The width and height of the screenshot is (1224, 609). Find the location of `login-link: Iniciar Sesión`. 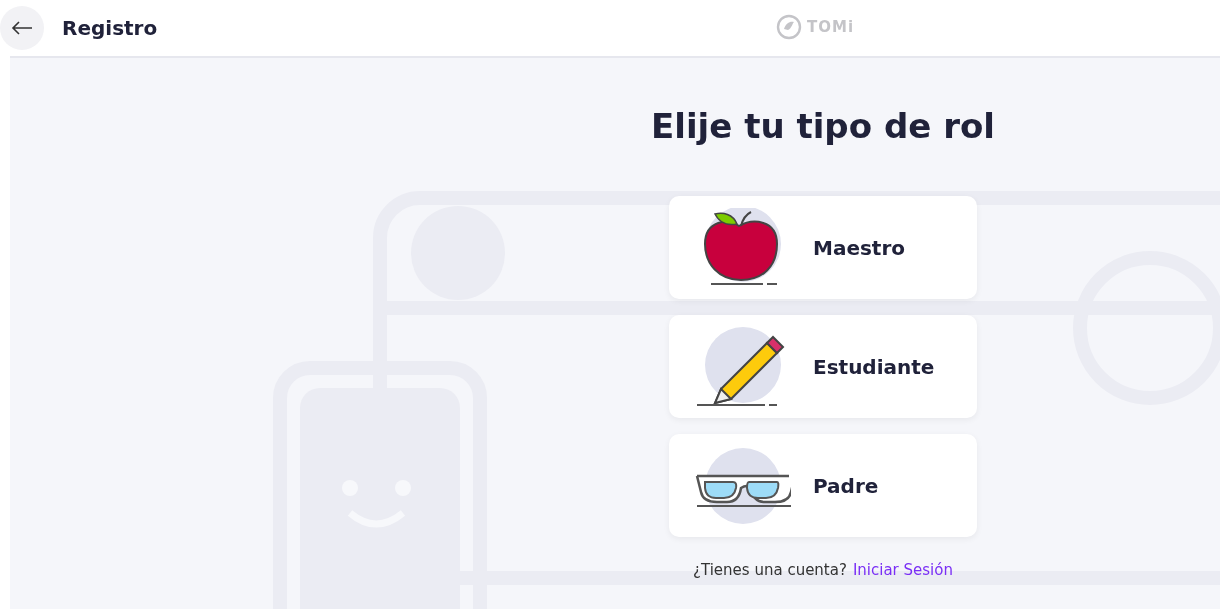

login-link: Iniciar Sesión is located at coordinates (902, 570).